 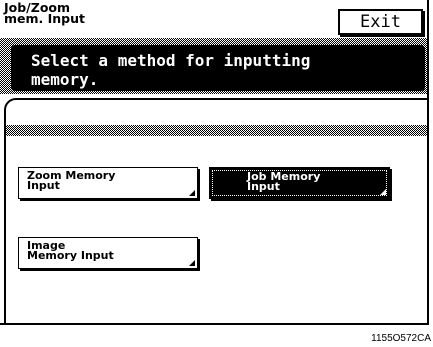 What do you see at coordinates (284, 181) in the screenshot?
I see `job-memory-input-label: Job Memory Input` at bounding box center [284, 181].